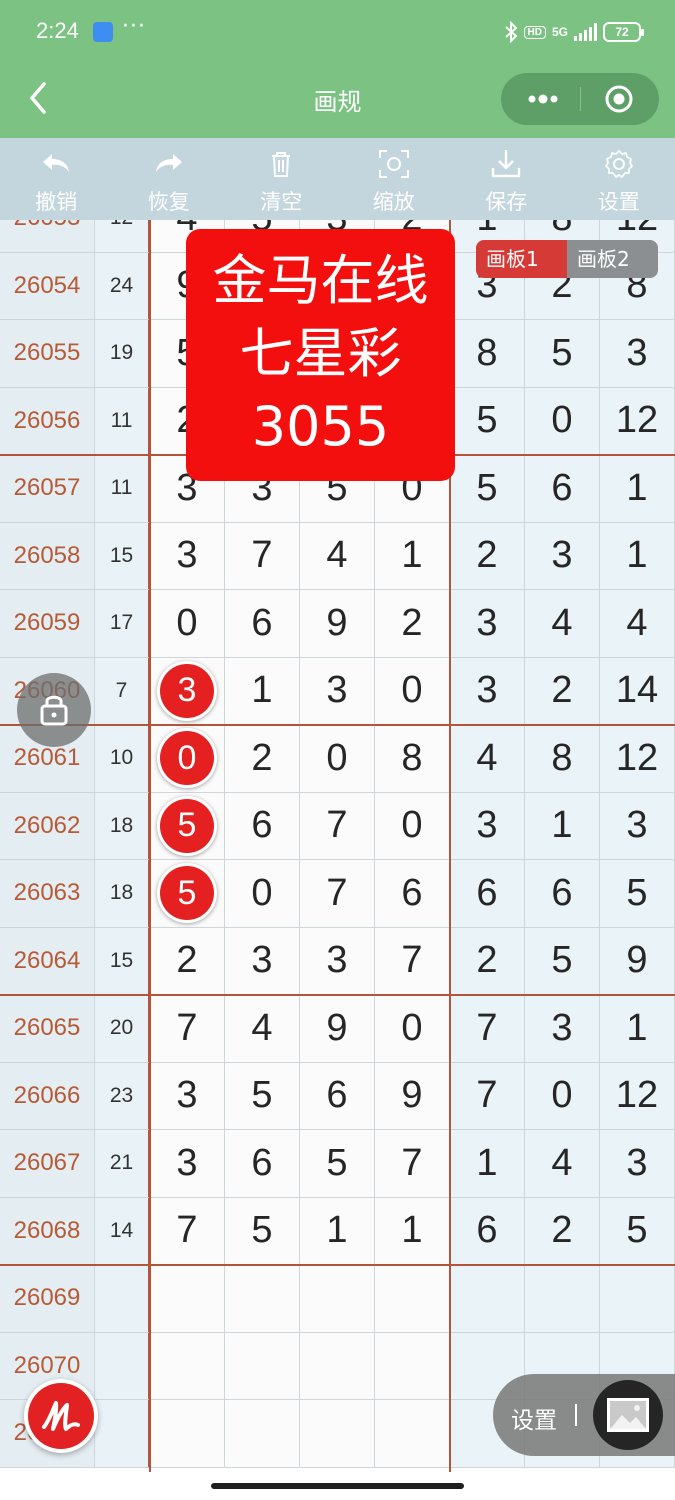 This screenshot has height=1500, width=675. Describe the element at coordinates (56, 179) in the screenshot. I see `undo-button: 撤销` at that location.